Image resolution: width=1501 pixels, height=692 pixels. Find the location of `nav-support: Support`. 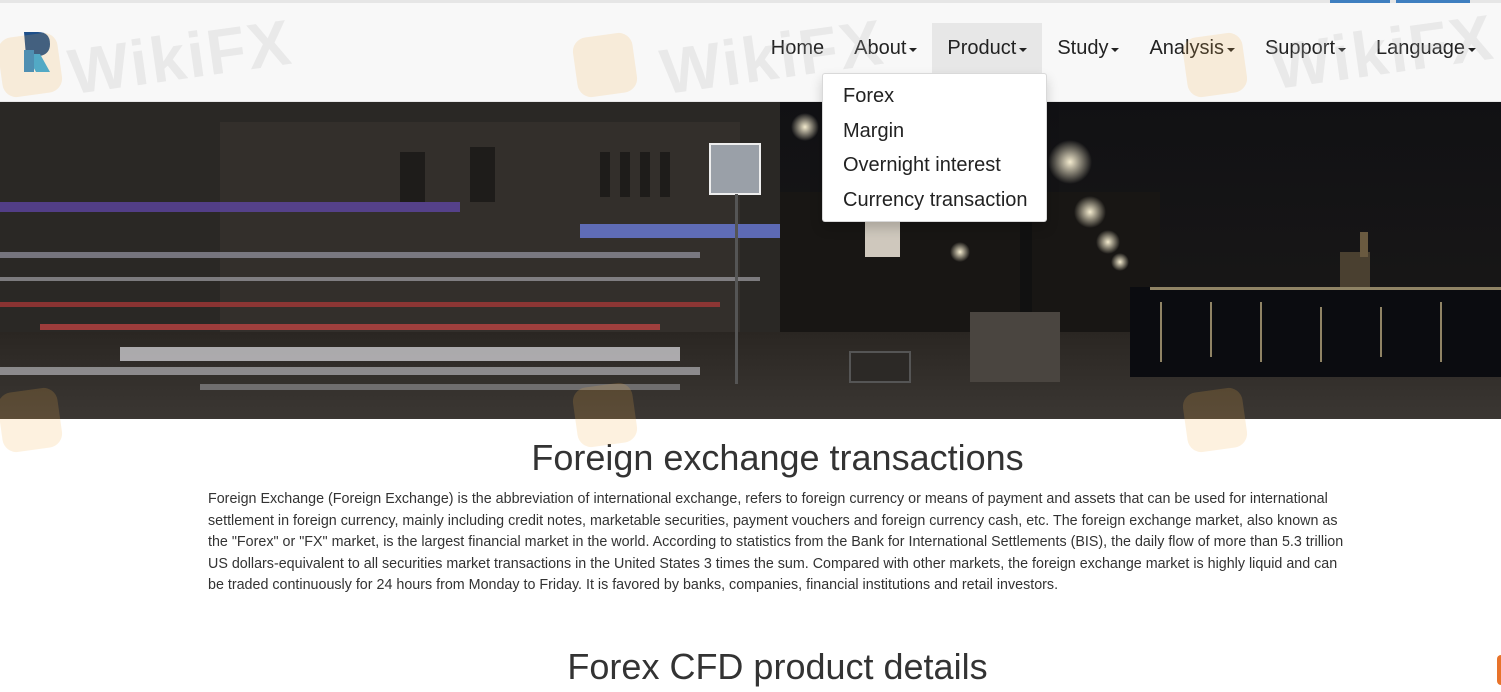

nav-support: Support is located at coordinates (1305, 48).